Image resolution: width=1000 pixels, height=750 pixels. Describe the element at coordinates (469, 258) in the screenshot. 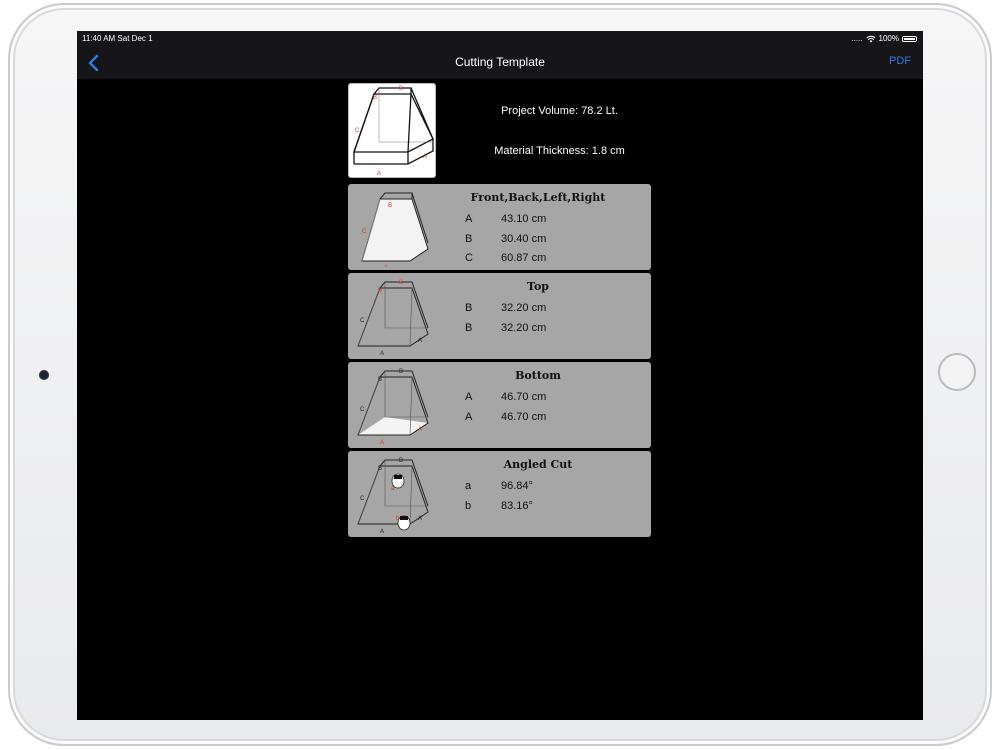

I see `row-label: C` at that location.